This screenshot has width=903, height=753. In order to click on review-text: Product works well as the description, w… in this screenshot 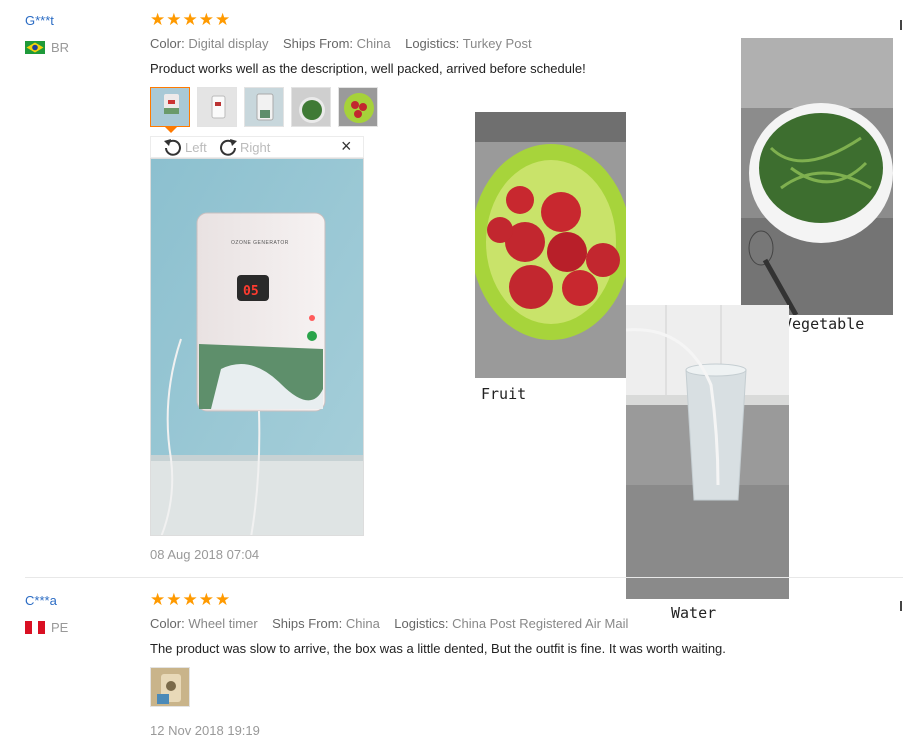, I will do `click(368, 68)`.